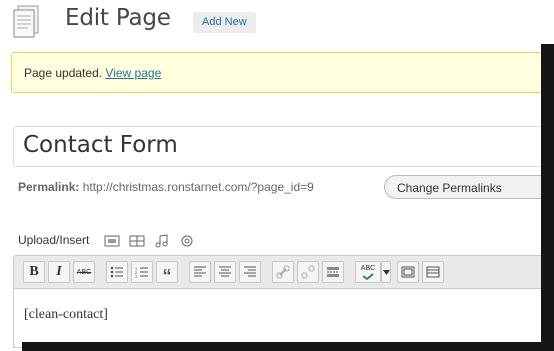 The width and height of the screenshot is (554, 351). What do you see at coordinates (136, 276) in the screenshot?
I see `svg-text: 3` at bounding box center [136, 276].